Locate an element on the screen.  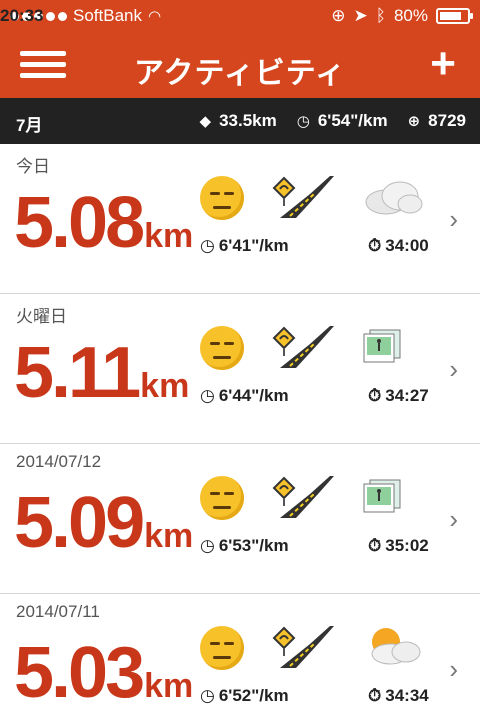
monthly-summary: 7月 ◆ 33.5km ◷ 6'54"/km ⊕ 8729 is located at coordinates (240, 121).